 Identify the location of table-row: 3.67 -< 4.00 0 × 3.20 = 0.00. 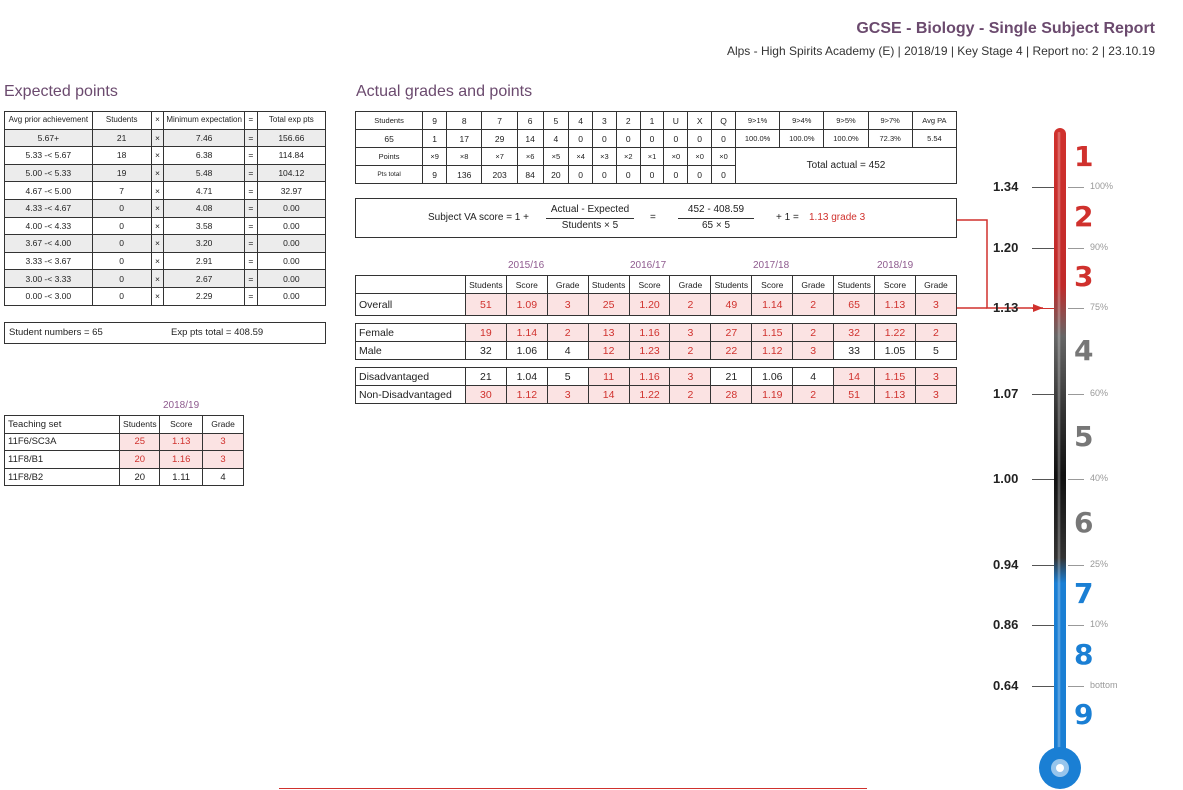
(165, 243).